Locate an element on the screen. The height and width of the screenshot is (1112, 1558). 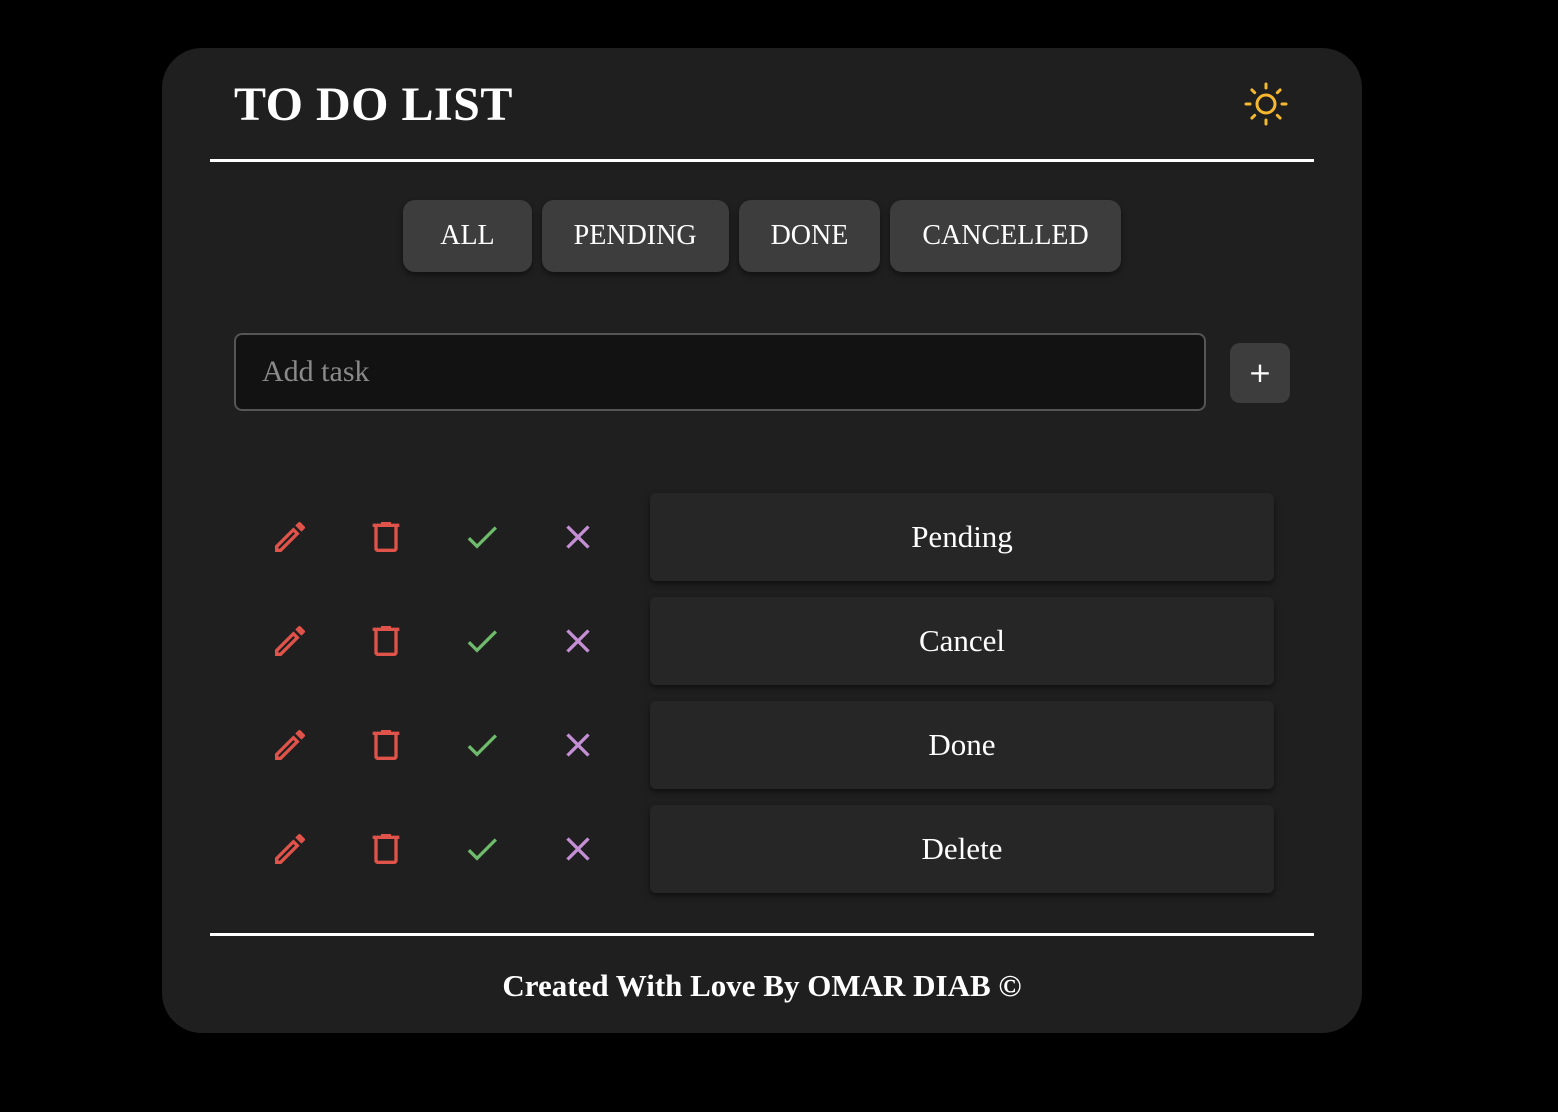
filter-cancelled-button: CANCELLED is located at coordinates (1005, 236).